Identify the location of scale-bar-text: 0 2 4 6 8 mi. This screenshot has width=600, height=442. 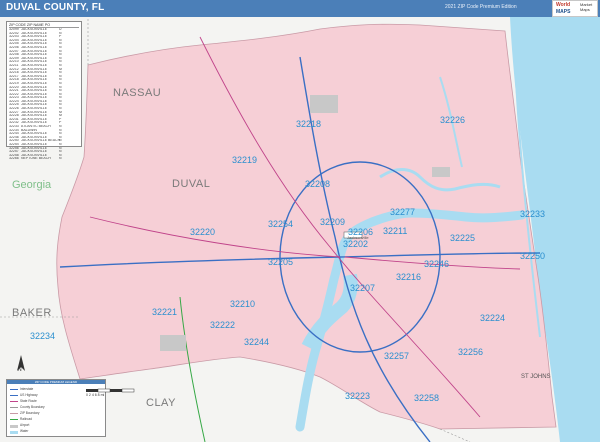
(95, 395).